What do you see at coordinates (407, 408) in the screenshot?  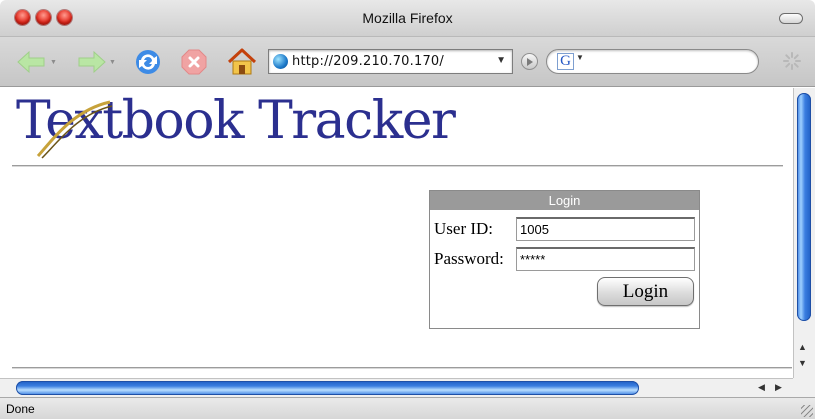 I see `status-bar: Done` at bounding box center [407, 408].